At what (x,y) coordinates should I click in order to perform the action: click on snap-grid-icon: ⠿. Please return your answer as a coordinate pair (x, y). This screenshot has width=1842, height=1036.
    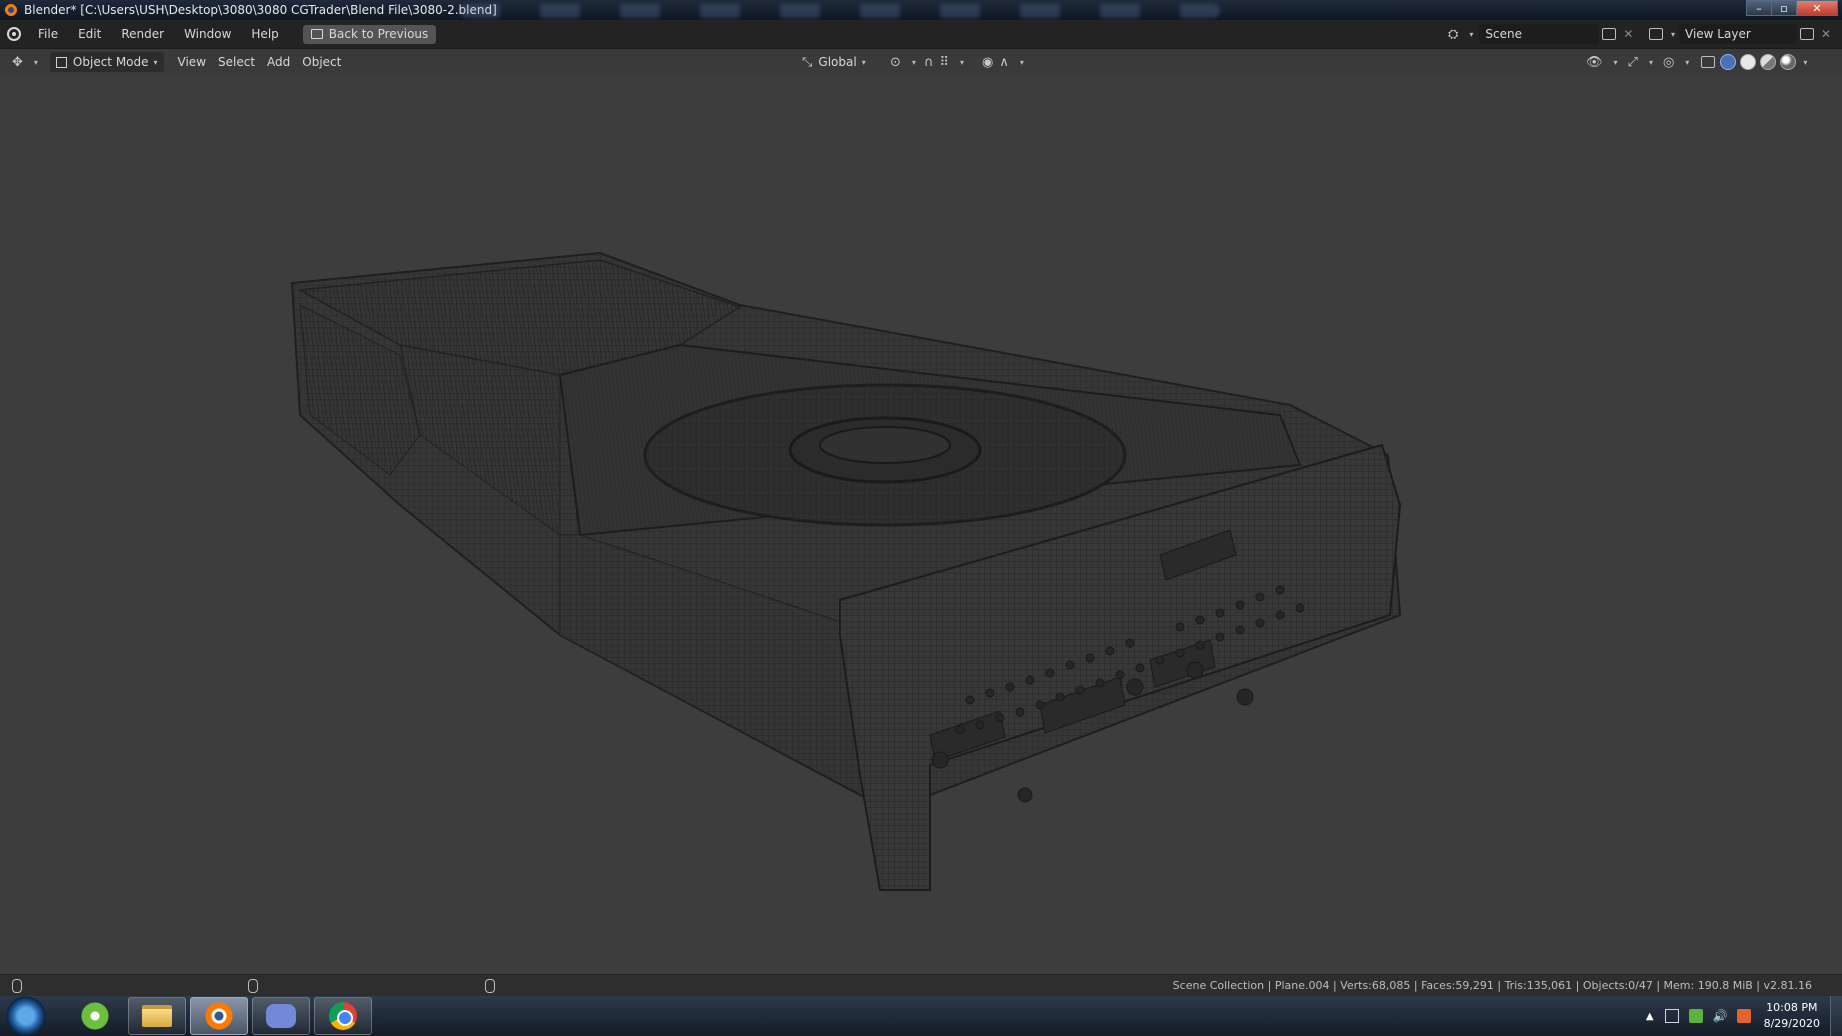
    Looking at the image, I should click on (944, 62).